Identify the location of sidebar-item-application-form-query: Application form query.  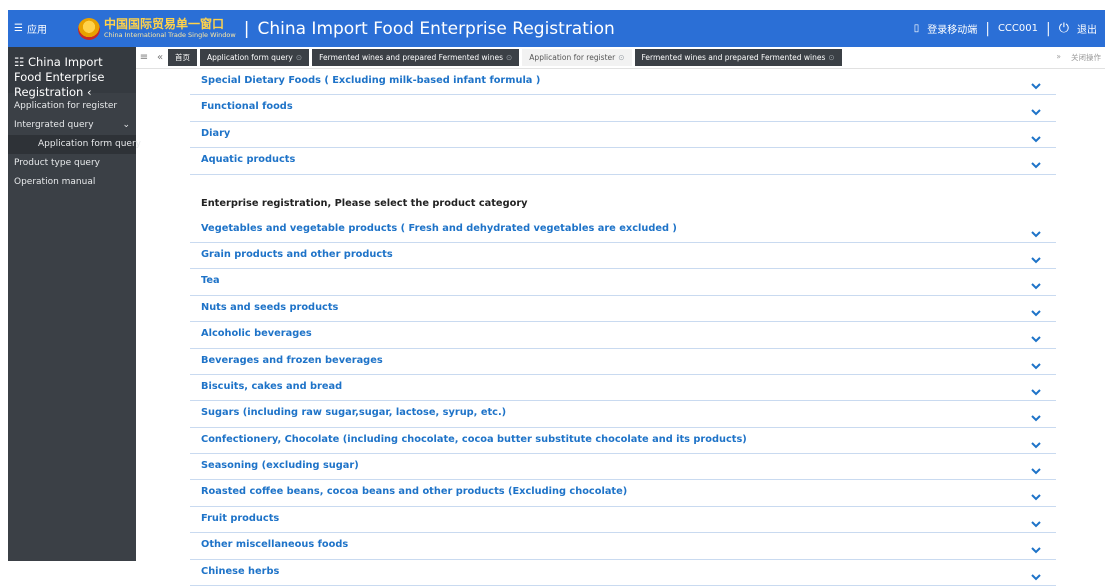
(74, 144).